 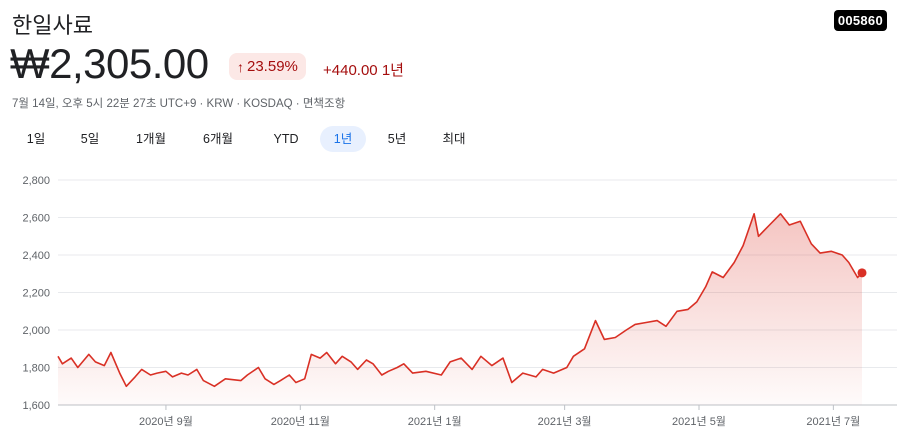 I want to click on x-tick-label: 2021년 3월, so click(x=565, y=421).